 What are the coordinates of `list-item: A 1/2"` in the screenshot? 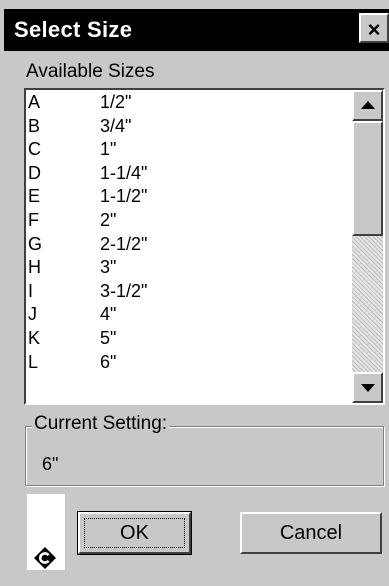 It's located at (188, 102).